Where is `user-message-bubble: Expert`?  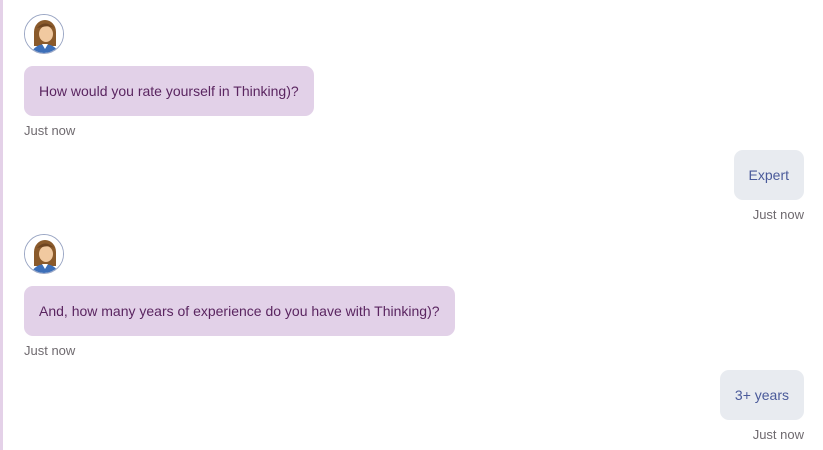
user-message-bubble: Expert is located at coordinates (768, 175).